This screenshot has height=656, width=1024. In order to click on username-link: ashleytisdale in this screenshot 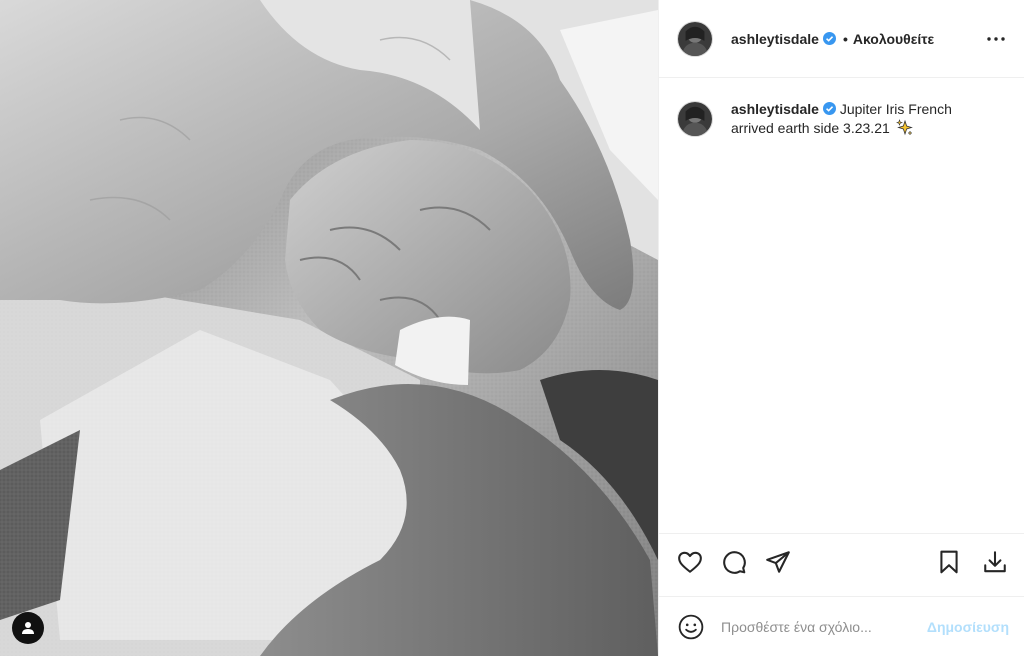, I will do `click(775, 39)`.